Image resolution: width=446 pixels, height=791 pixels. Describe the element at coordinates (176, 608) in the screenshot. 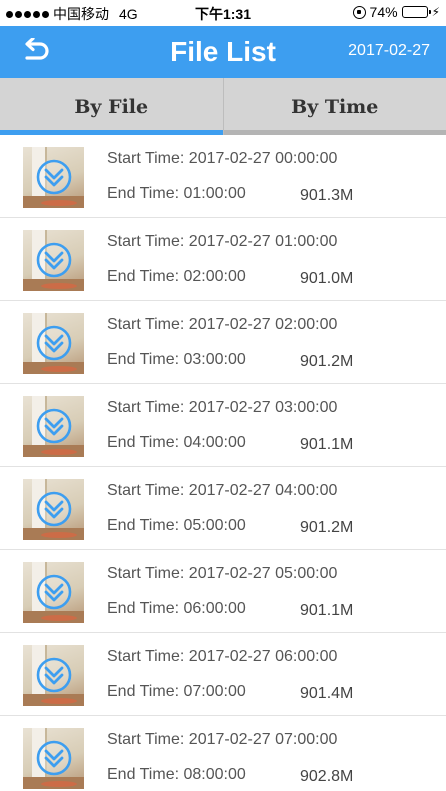

I see `end-time: End Time: 06:00:00` at that location.